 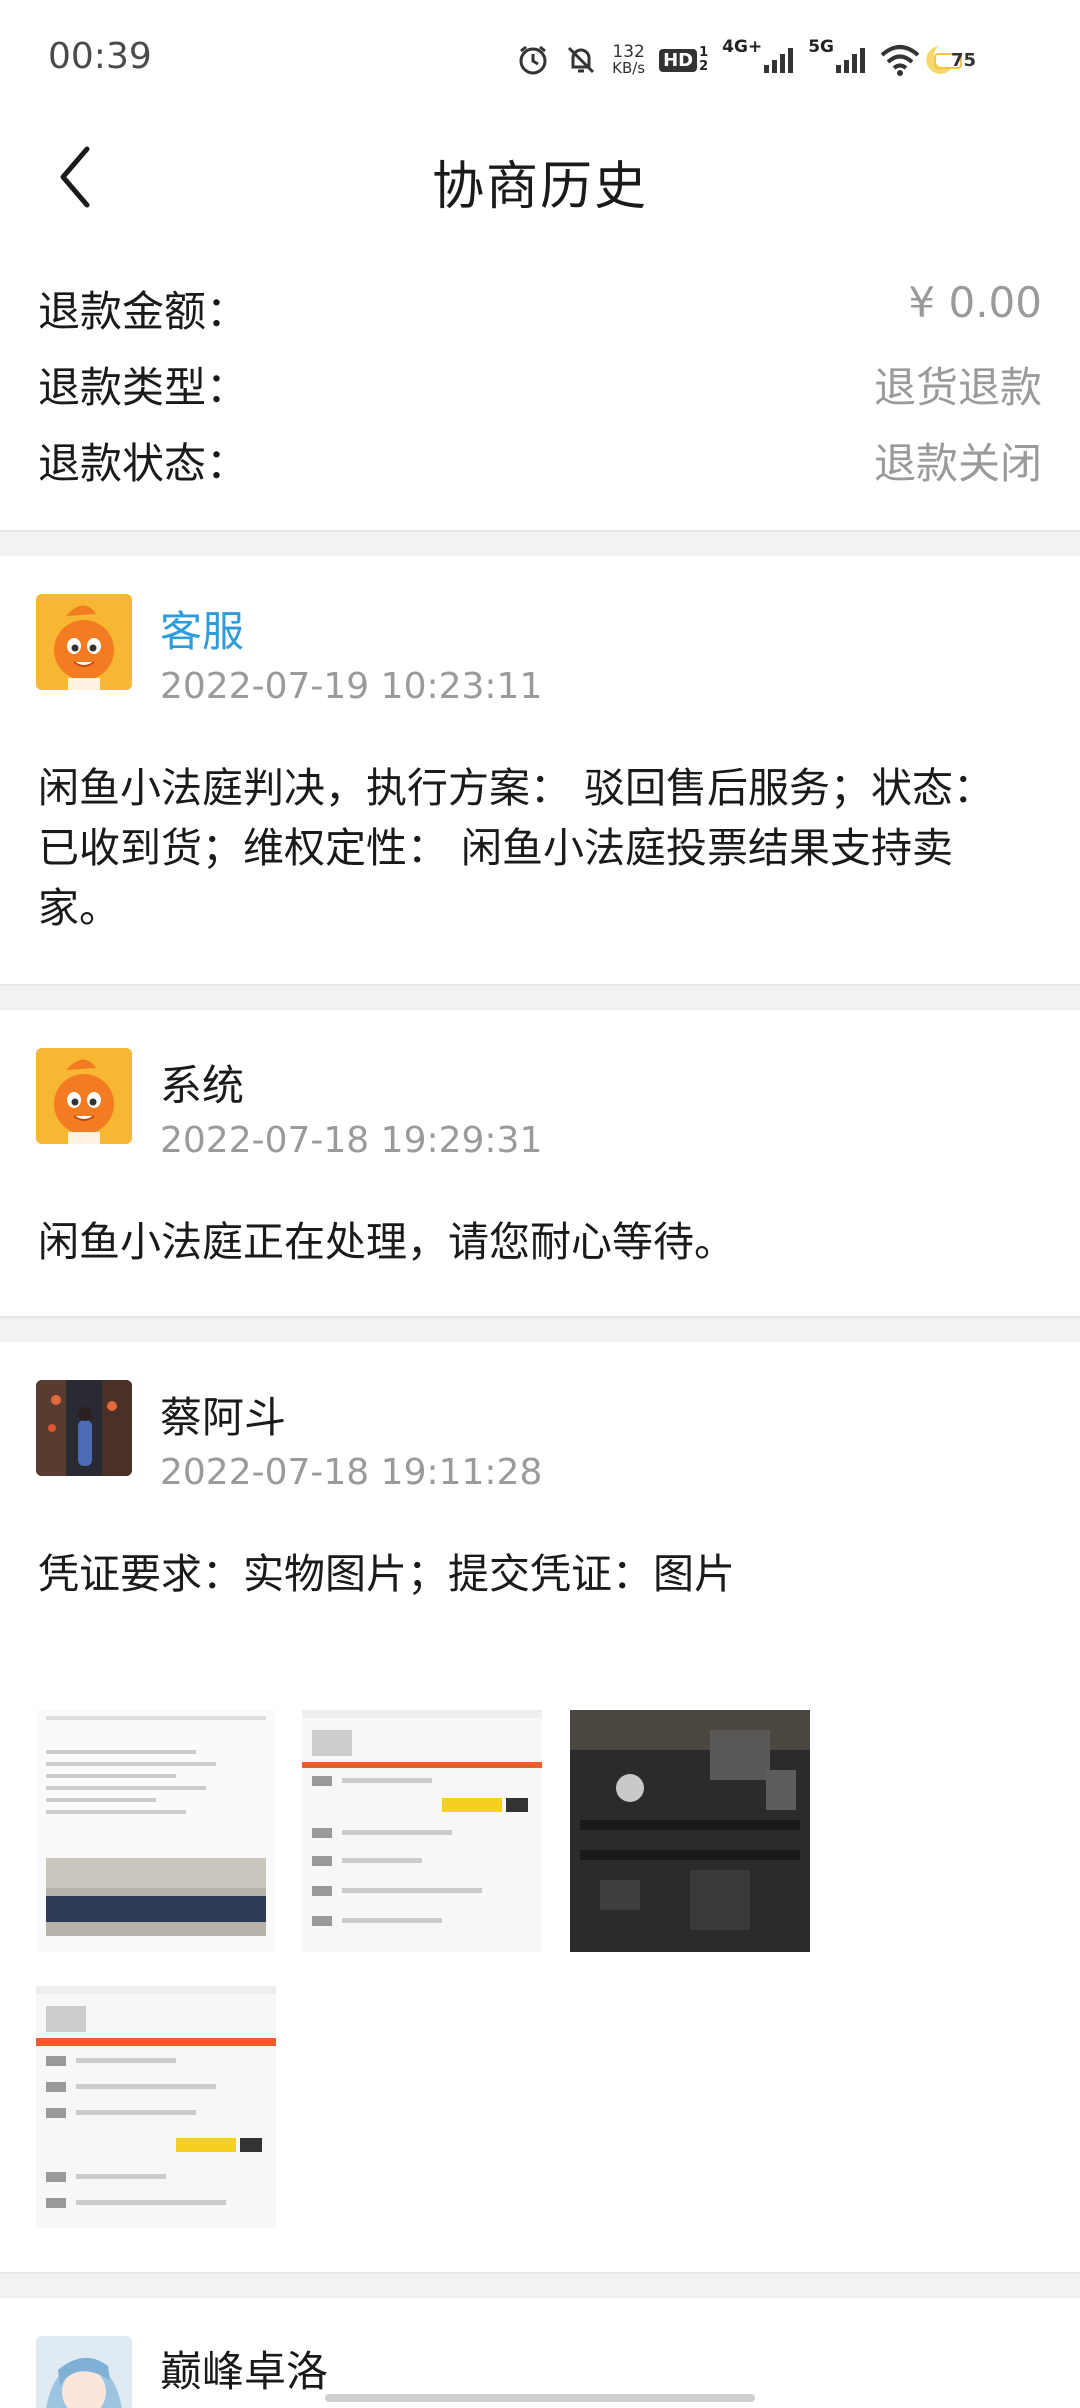 What do you see at coordinates (718, 59) in the screenshot?
I see `status-icons: 132 KB/s HD 12 4G+ 5G` at bounding box center [718, 59].